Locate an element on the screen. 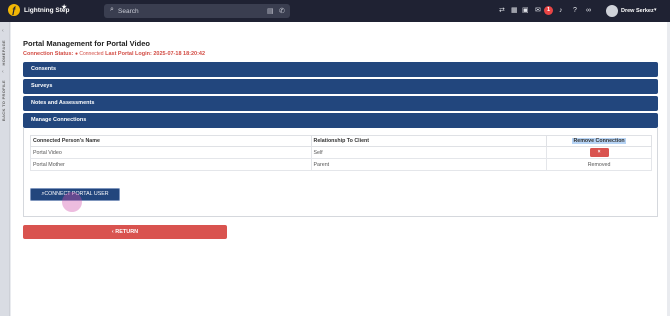 The image size is (670, 316). relationship-cell: Parent is located at coordinates (429, 164).